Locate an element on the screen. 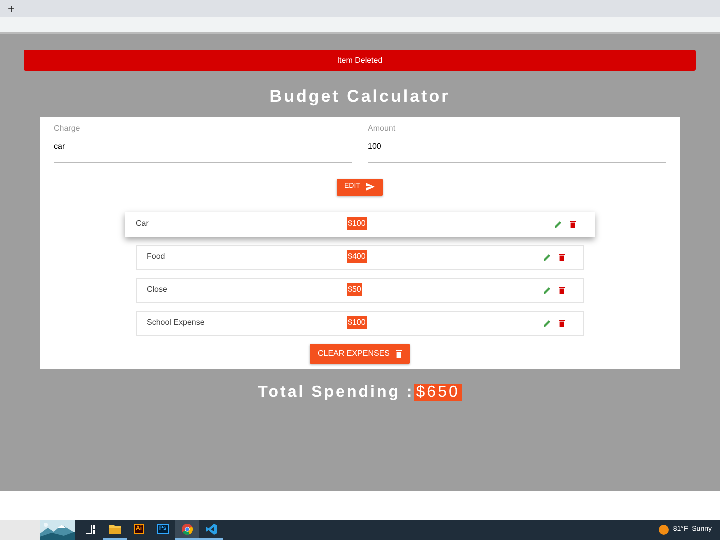 This screenshot has width=720, height=540. alert-banner: Item Deleted is located at coordinates (360, 60).